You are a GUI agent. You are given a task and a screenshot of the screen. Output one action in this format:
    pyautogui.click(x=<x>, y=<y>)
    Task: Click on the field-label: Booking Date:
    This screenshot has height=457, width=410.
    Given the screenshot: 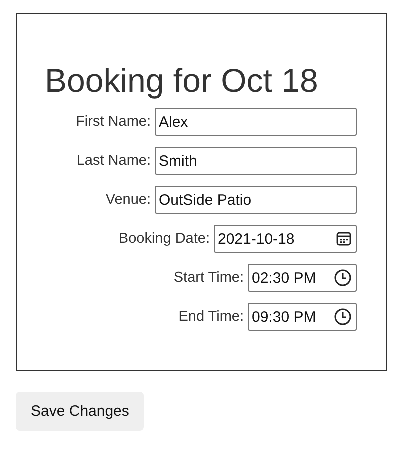 What is the action you would take?
    pyautogui.click(x=164, y=239)
    